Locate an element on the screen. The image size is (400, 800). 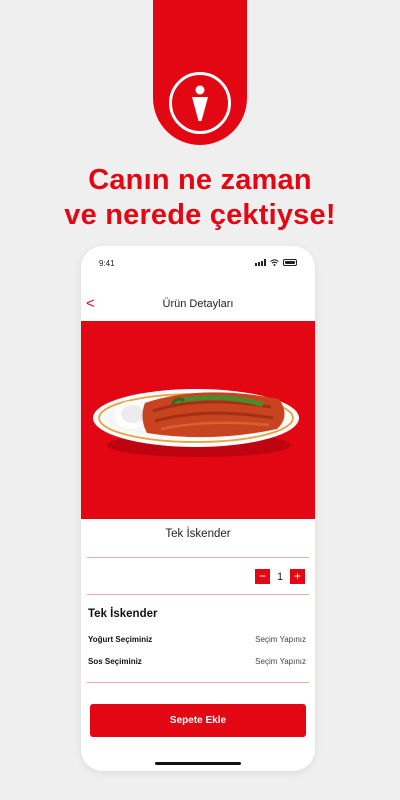
status-bar: 9:41 is located at coordinates (198, 265).